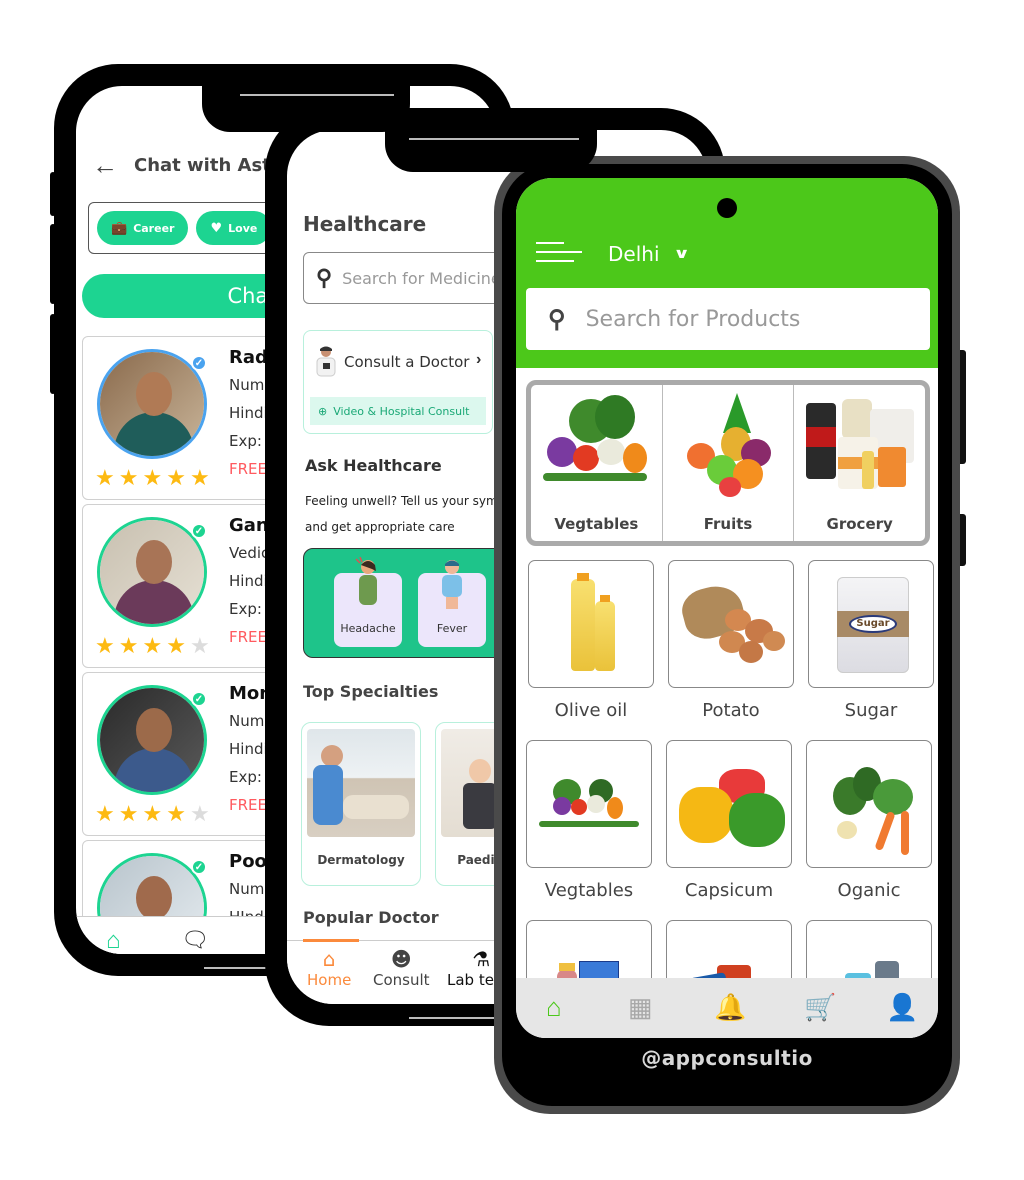  What do you see at coordinates (871, 710) in the screenshot?
I see `product-label: Sugar` at bounding box center [871, 710].